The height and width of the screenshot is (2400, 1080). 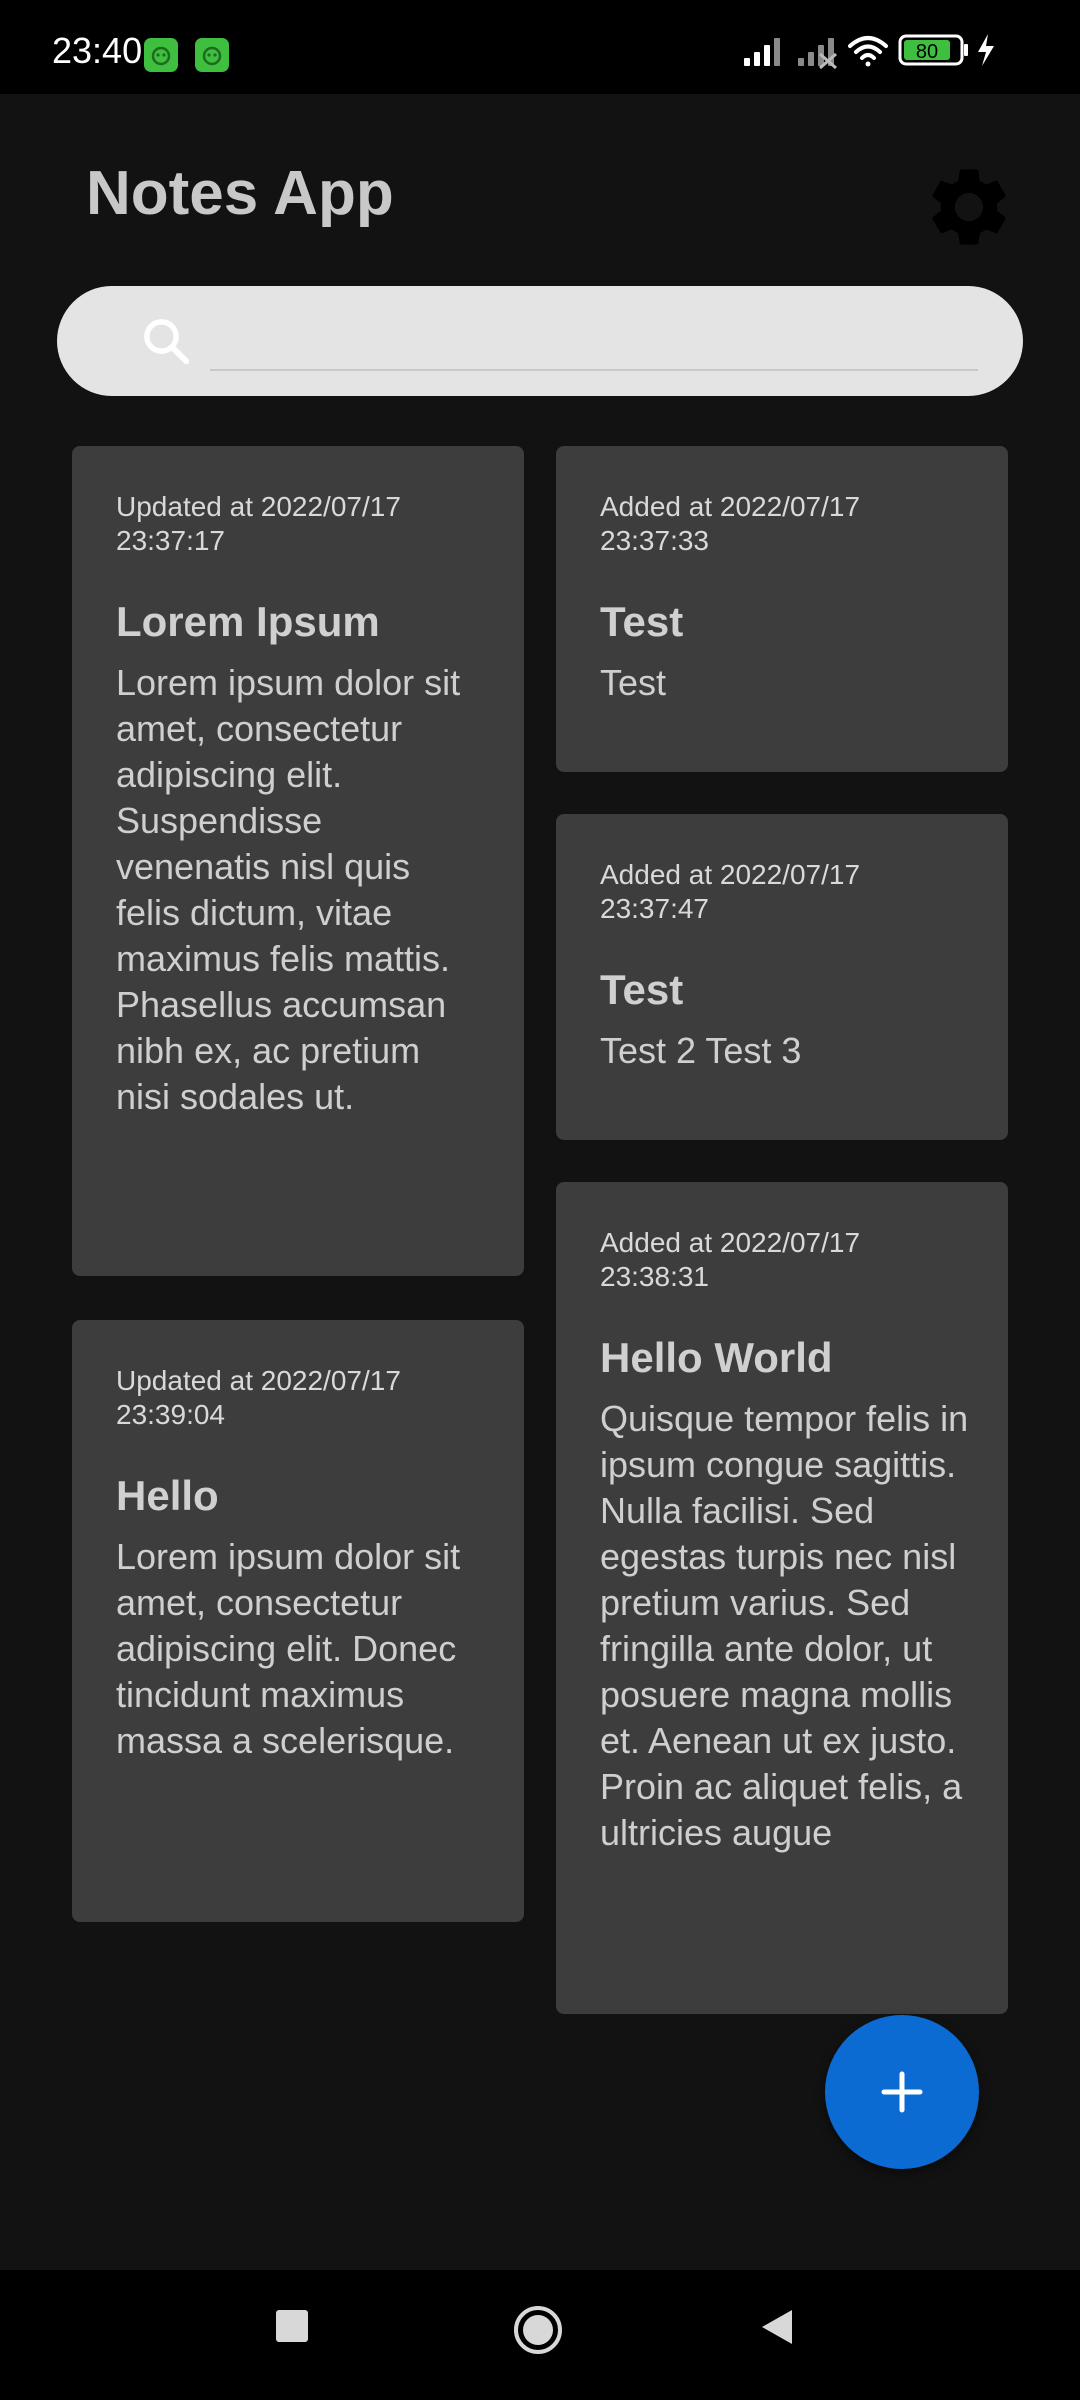 What do you see at coordinates (596, 339) in the screenshot?
I see `search-input` at bounding box center [596, 339].